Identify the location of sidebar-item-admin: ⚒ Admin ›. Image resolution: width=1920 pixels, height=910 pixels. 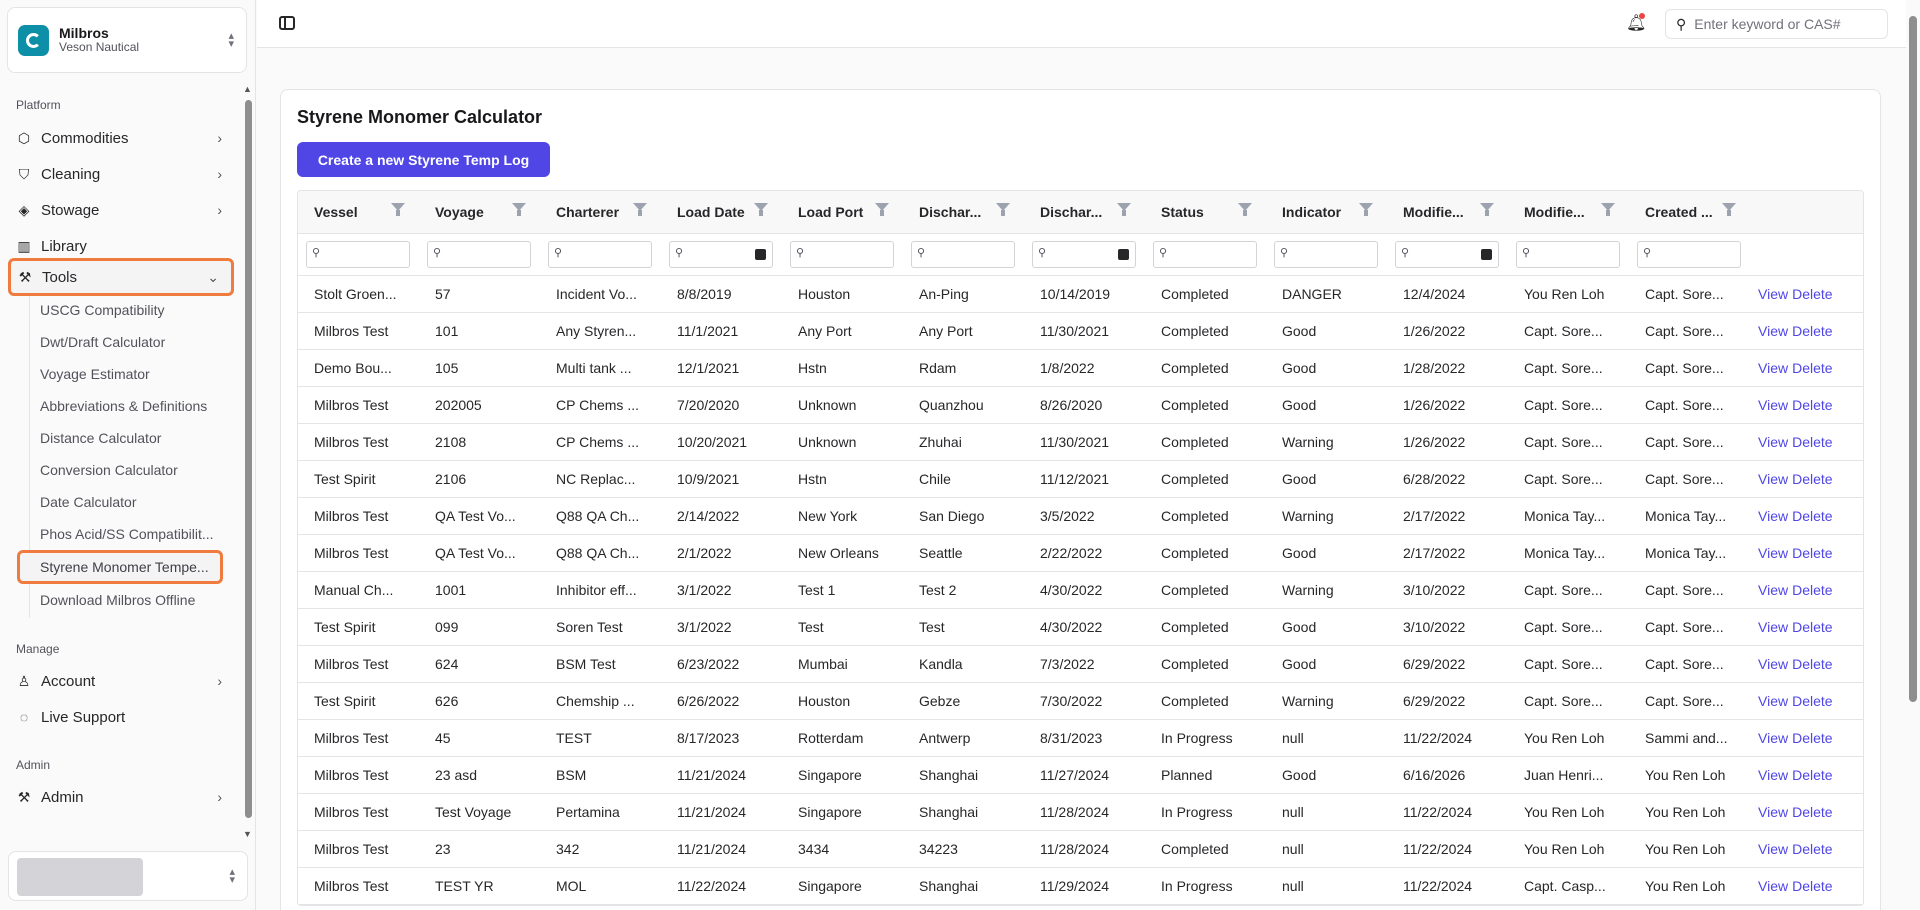
(121, 797).